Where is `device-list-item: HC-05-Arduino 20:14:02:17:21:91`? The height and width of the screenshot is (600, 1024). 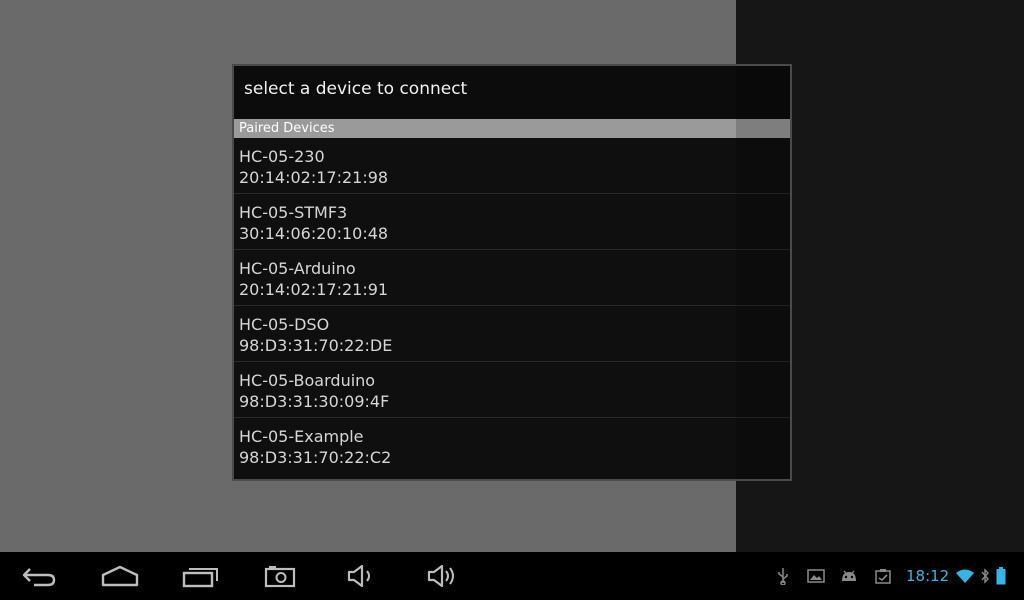 device-list-item: HC-05-Arduino 20:14:02:17:21:91 is located at coordinates (512, 278).